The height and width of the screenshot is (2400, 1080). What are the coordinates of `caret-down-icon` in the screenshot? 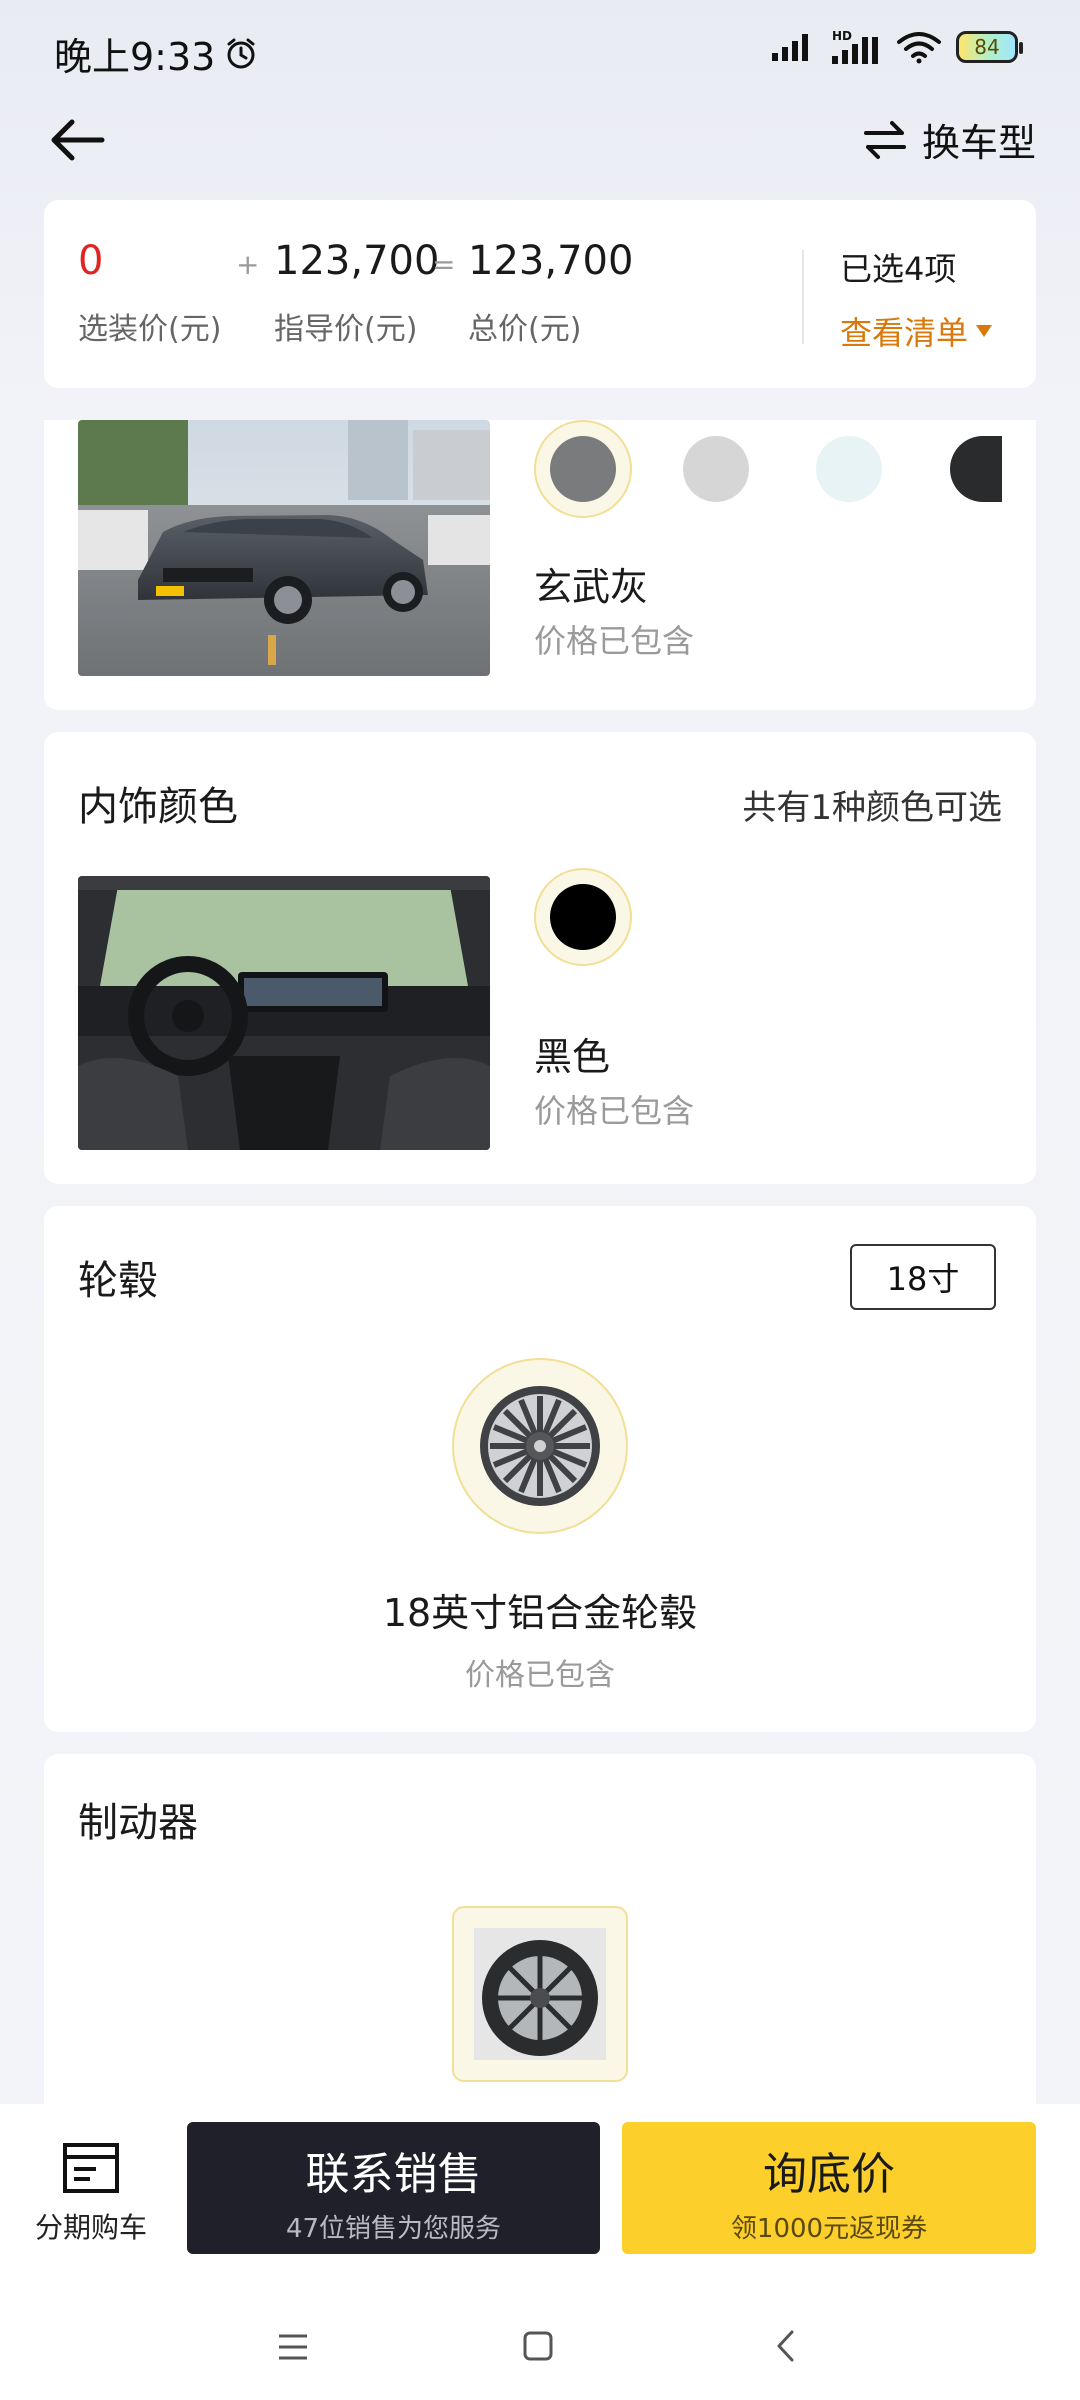 It's located at (984, 331).